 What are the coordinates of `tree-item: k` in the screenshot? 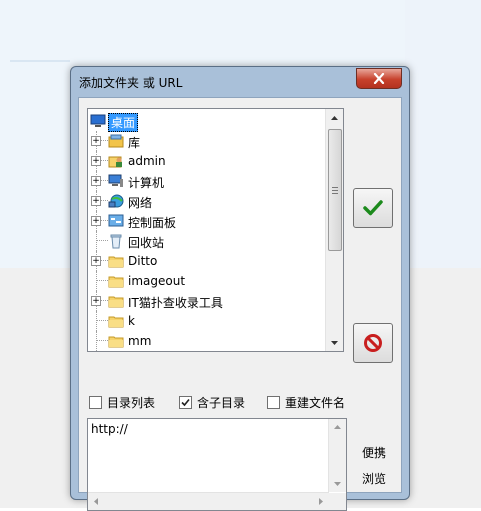 It's located at (206, 321).